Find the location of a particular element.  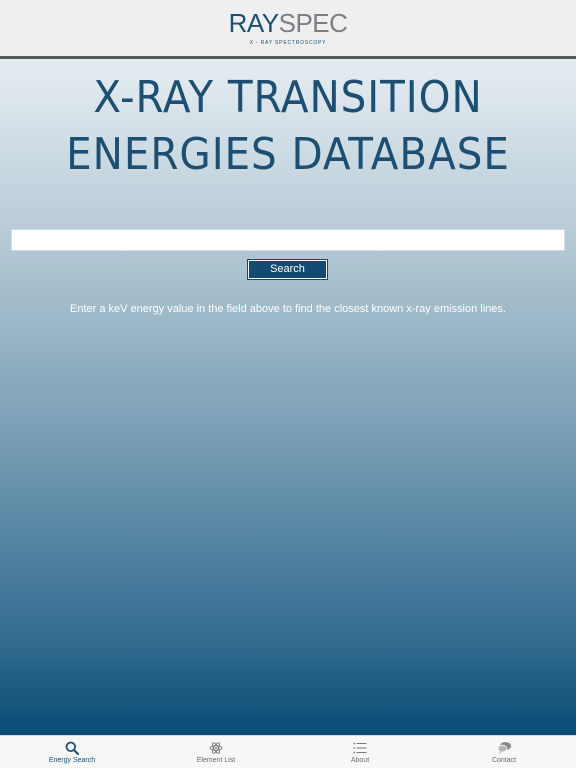

logo-secondary-text: SPEC is located at coordinates (313, 23).